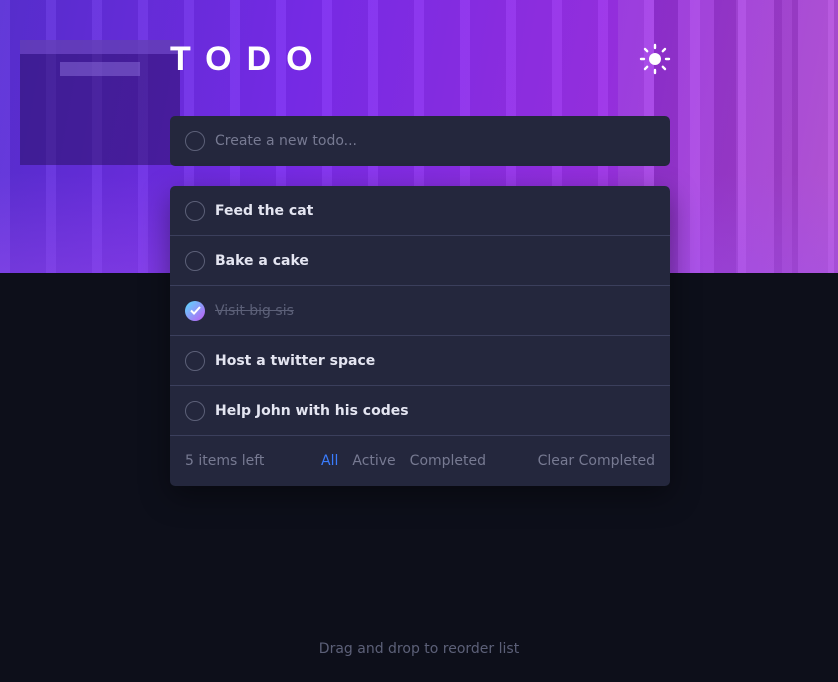  What do you see at coordinates (420, 411) in the screenshot?
I see `todo-item: Help John with his codes` at bounding box center [420, 411].